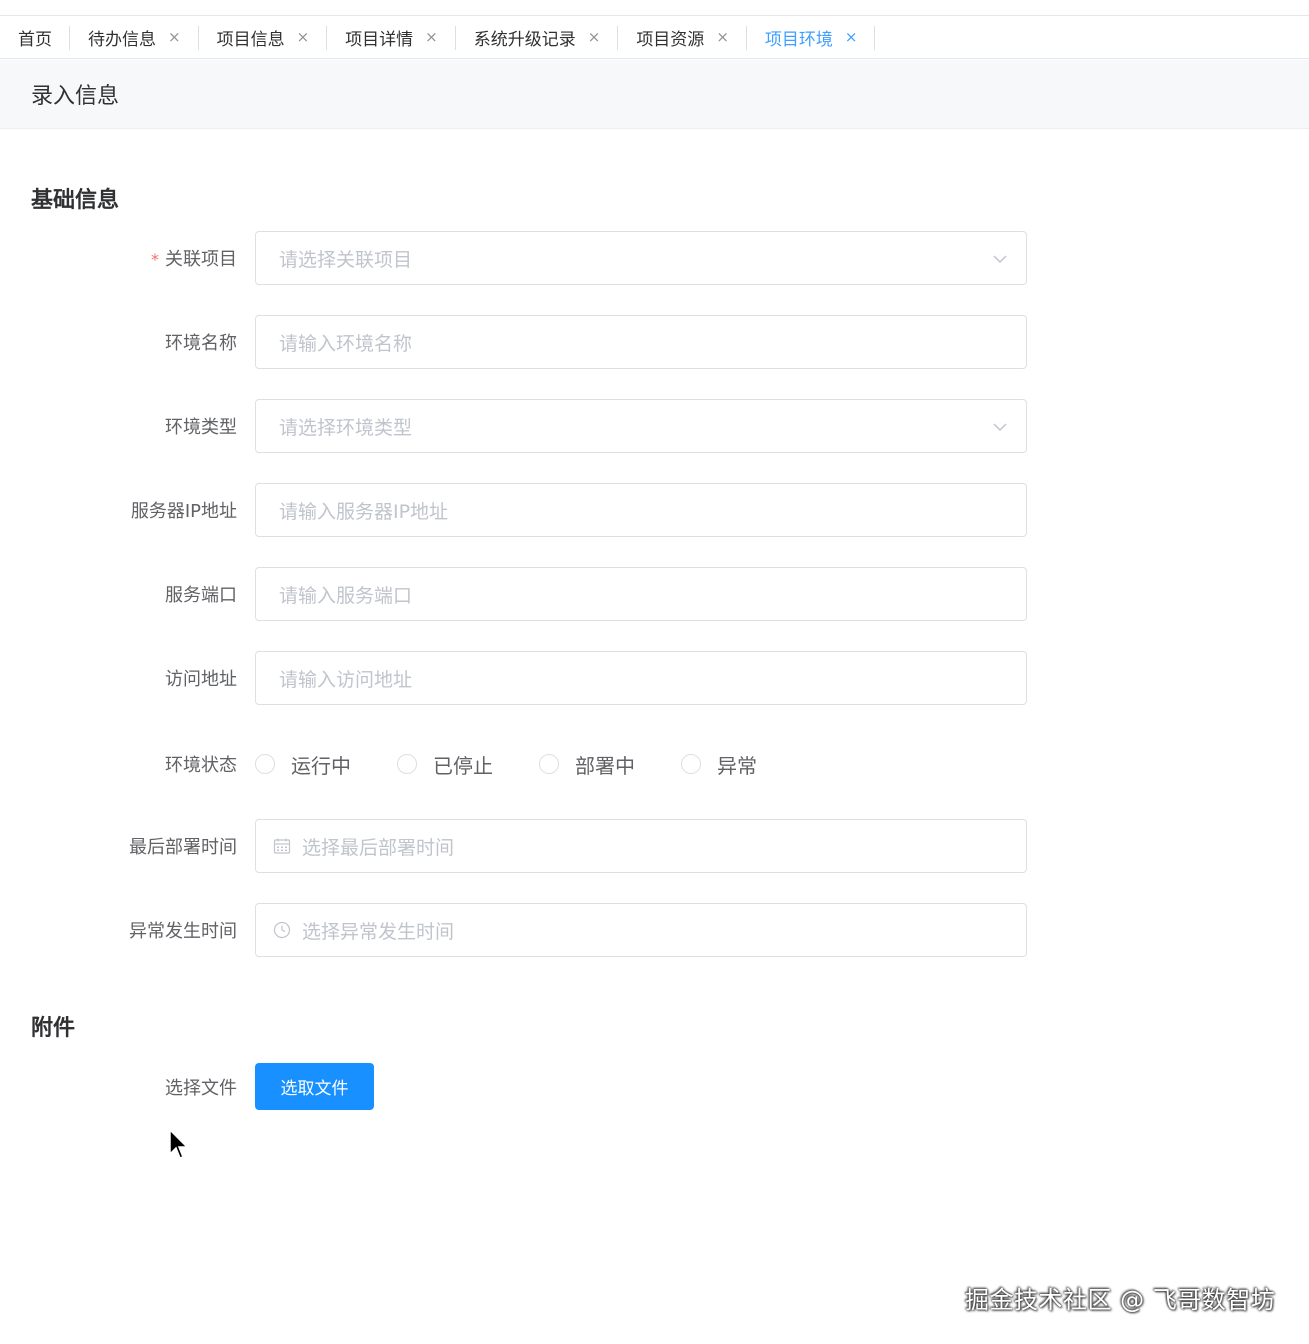 The width and height of the screenshot is (1309, 1344). What do you see at coordinates (641, 510) in the screenshot?
I see `server-ip-input: 请输入服务器IP地址` at bounding box center [641, 510].